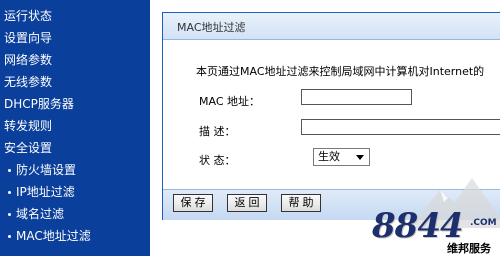 This screenshot has height=256, width=500. I want to click on sidebar-item-label: 无线参数, so click(28, 82).